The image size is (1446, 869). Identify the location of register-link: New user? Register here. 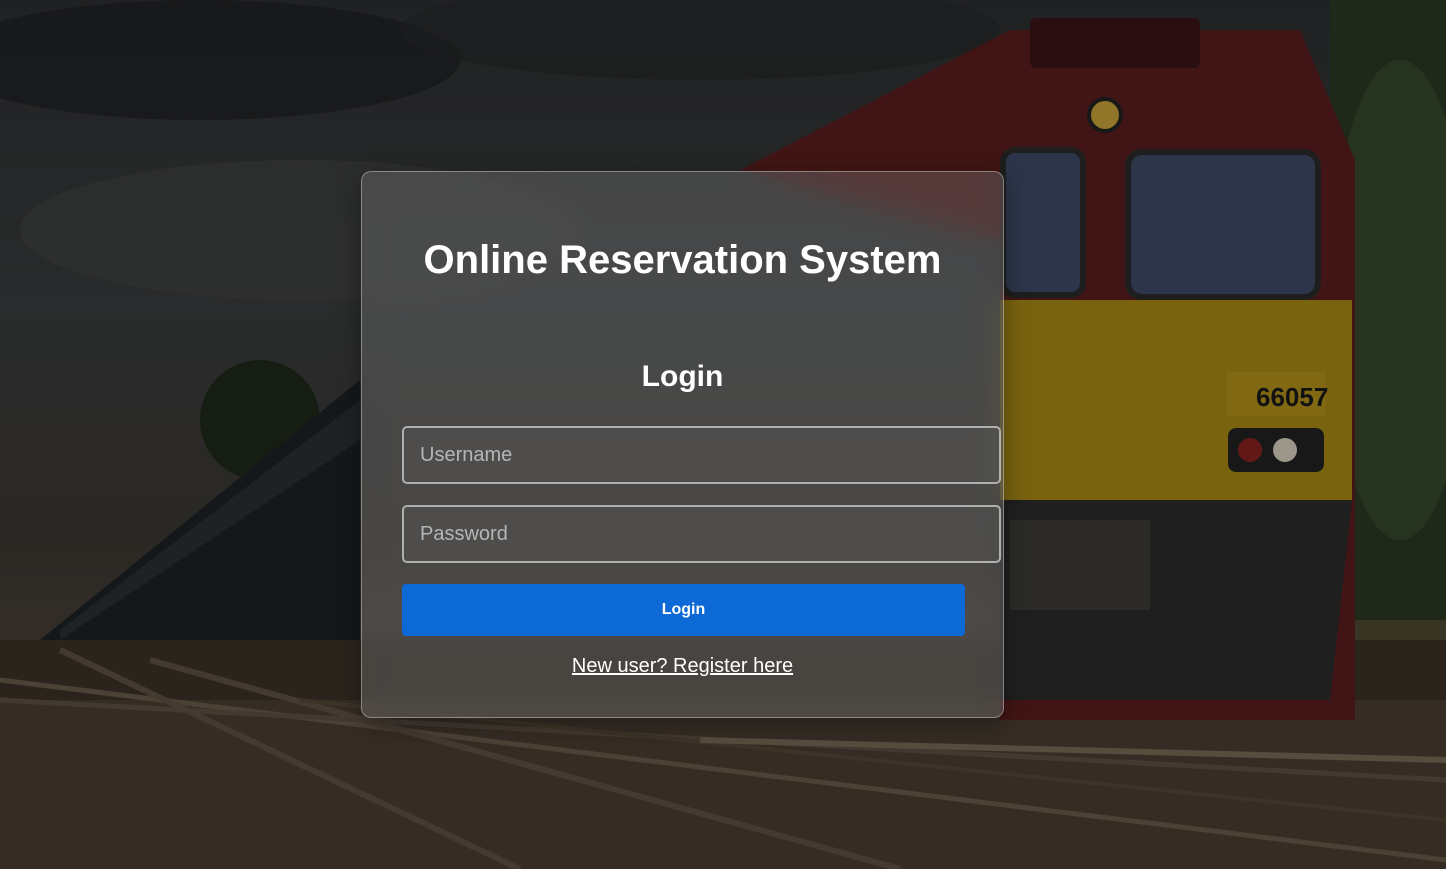
(682, 666).